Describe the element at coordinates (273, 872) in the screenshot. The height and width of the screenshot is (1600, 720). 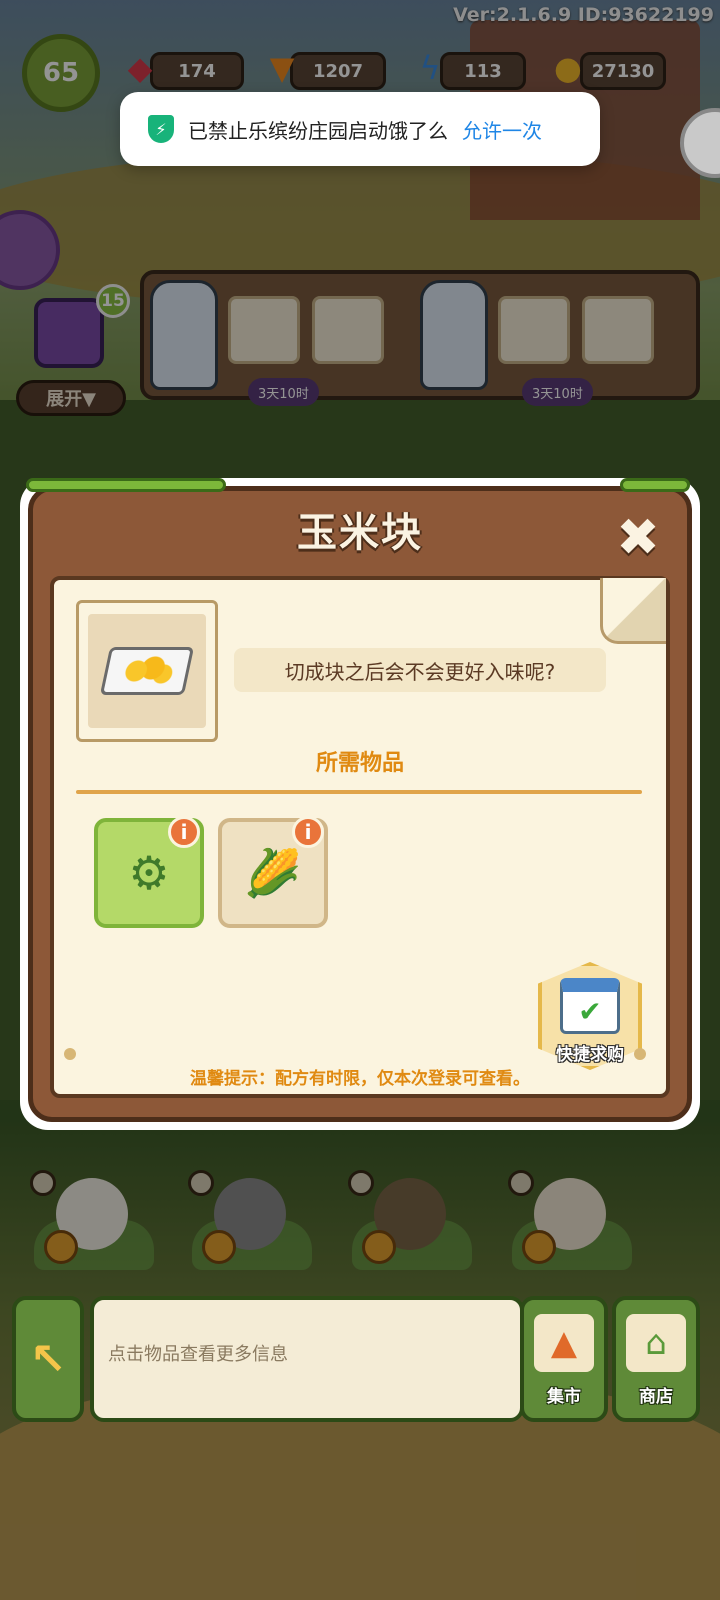
I see `corn-icon: 🌽` at that location.